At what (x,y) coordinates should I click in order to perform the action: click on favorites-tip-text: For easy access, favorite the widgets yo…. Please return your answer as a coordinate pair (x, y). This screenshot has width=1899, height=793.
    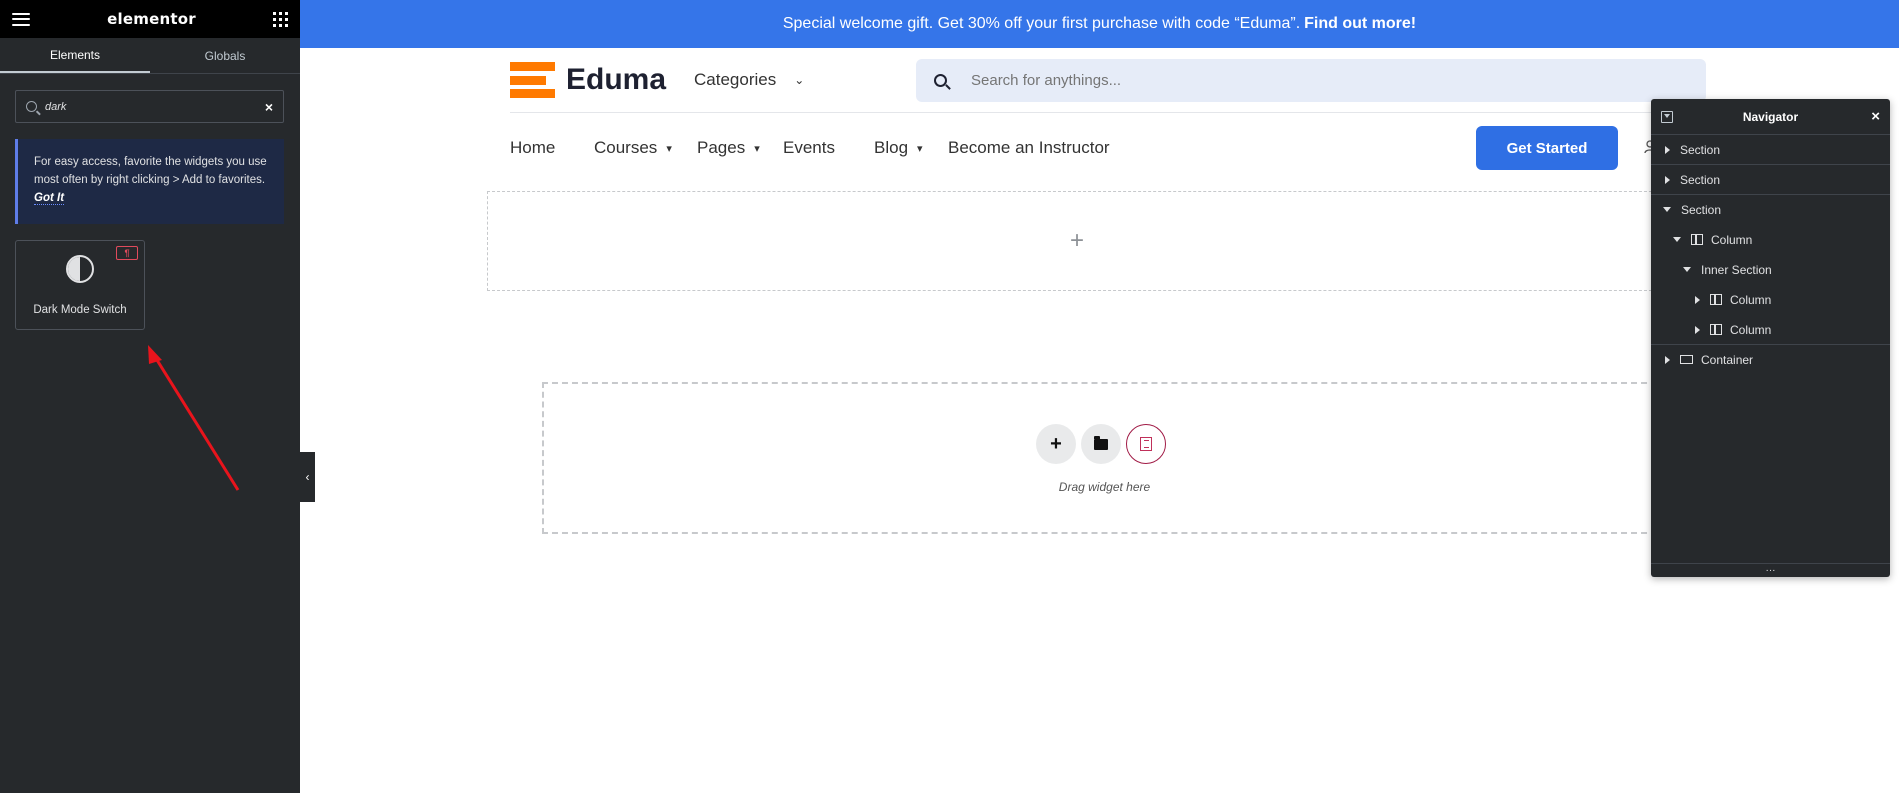
    Looking at the image, I should click on (150, 171).